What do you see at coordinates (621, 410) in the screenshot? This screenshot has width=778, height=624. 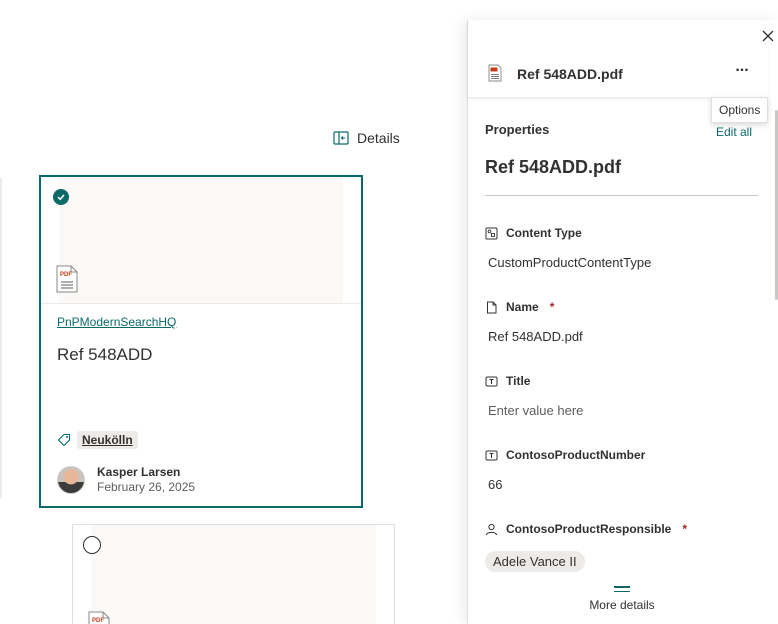 I see `title-input: Enter value here` at bounding box center [621, 410].